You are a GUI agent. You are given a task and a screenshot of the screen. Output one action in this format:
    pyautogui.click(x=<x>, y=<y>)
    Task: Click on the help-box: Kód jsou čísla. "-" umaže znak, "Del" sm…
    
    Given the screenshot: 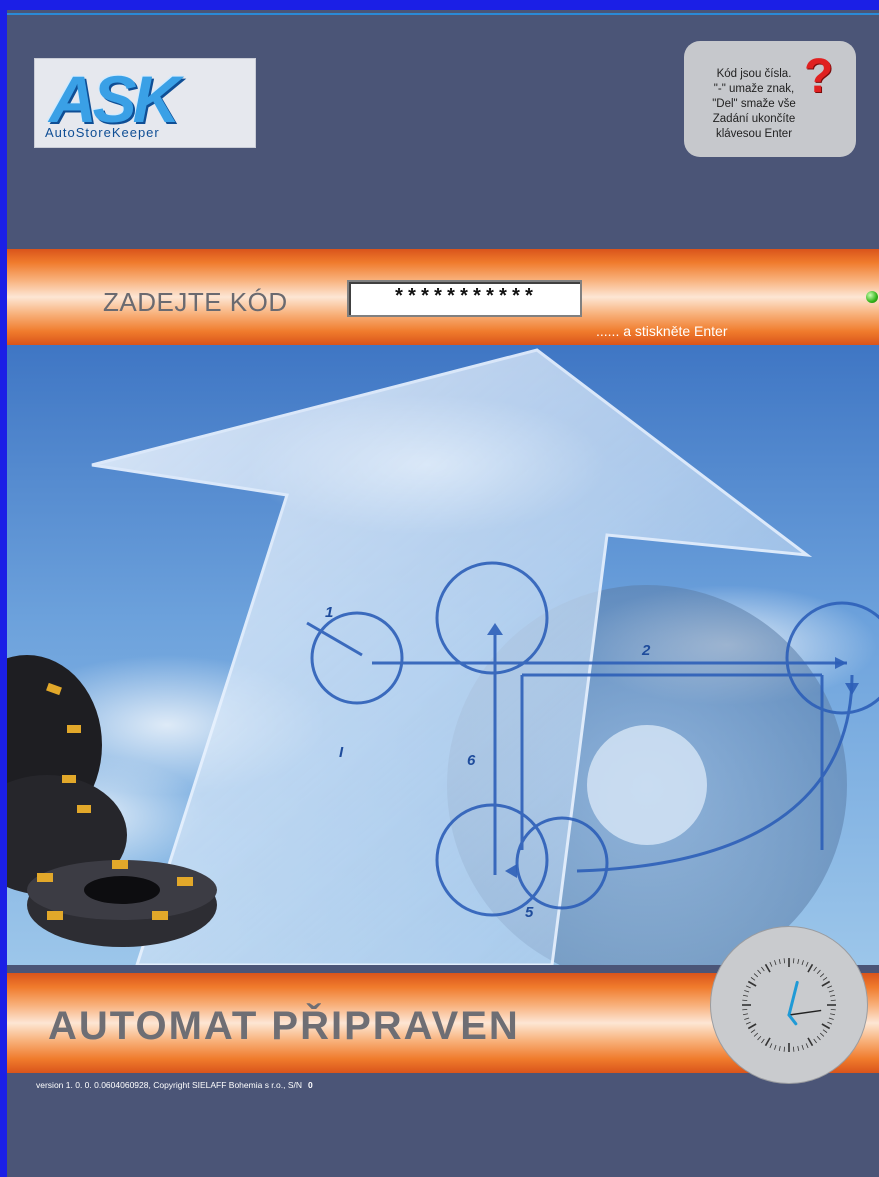 What is the action you would take?
    pyautogui.click(x=770, y=99)
    